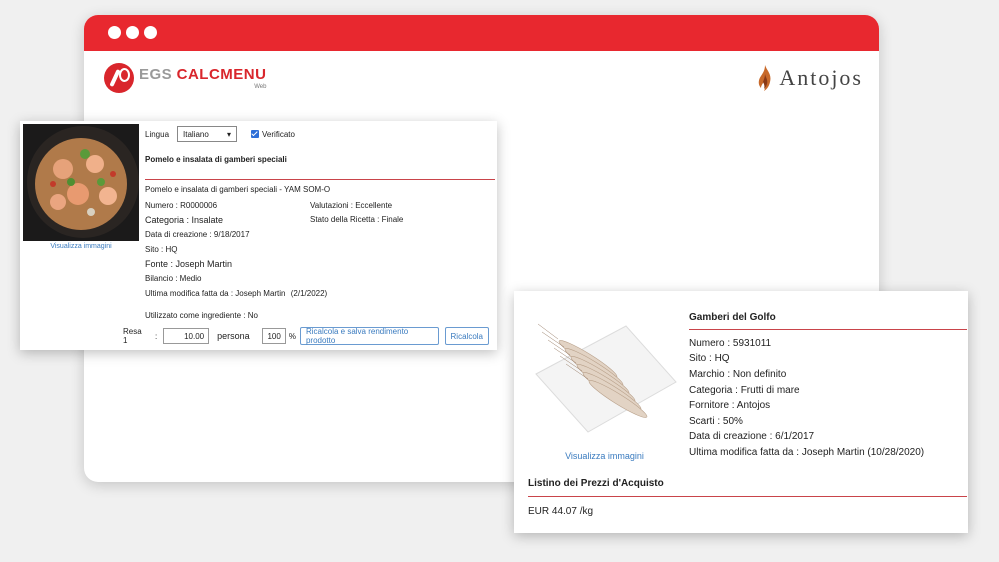 This screenshot has width=999, height=562. Describe the element at coordinates (215, 293) in the screenshot. I see `recipe-last-modified-text: Ultima modifica fatta da : Joseph Martin` at that location.